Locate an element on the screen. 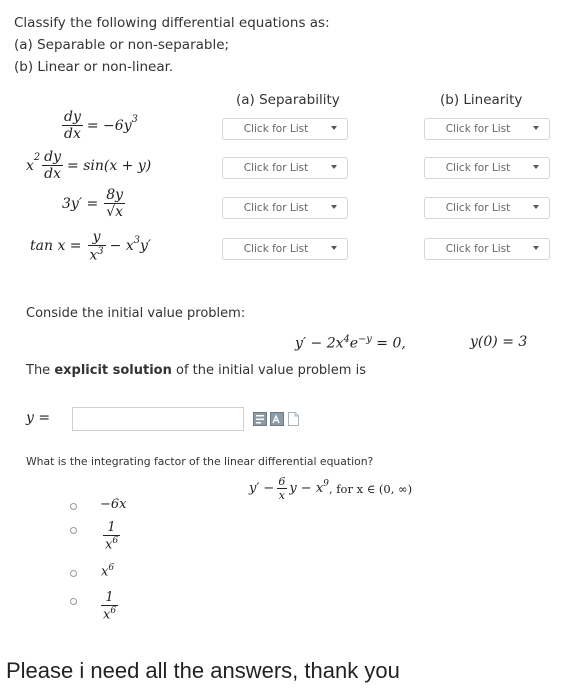 The width and height of the screenshot is (586, 700). linearity-header: (b) Linearity is located at coordinates (481, 100).